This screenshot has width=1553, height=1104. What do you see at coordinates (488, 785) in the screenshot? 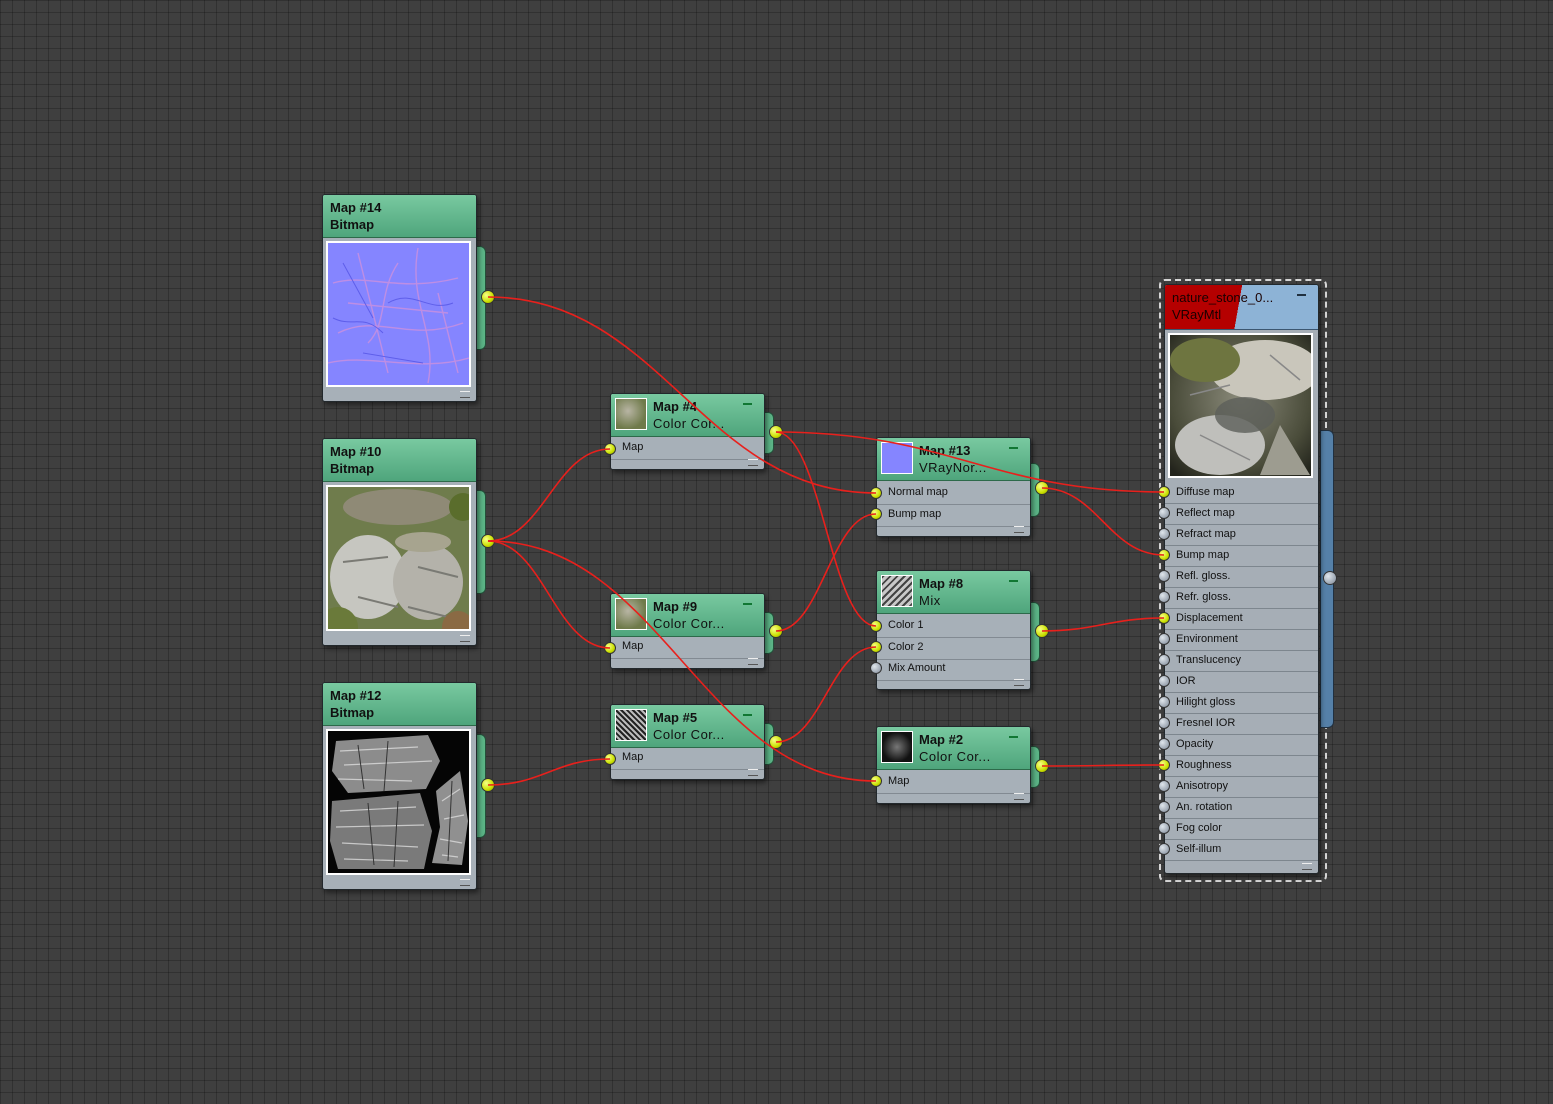
I see `map12-output-socket` at bounding box center [488, 785].